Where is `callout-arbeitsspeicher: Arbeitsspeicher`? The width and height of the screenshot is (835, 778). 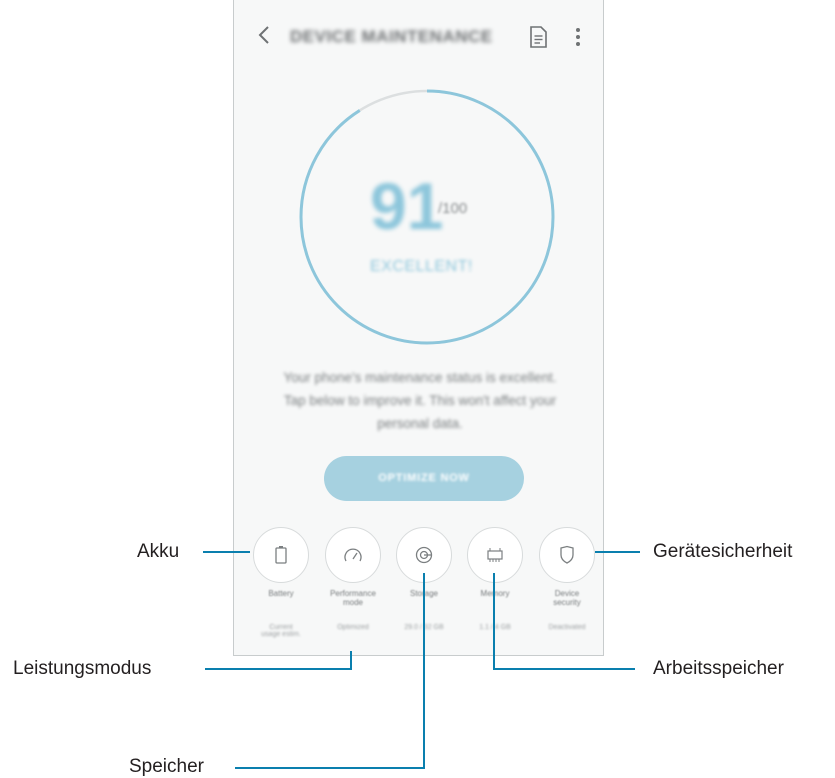
callout-arbeitsspeicher: Arbeitsspeicher is located at coordinates (718, 668).